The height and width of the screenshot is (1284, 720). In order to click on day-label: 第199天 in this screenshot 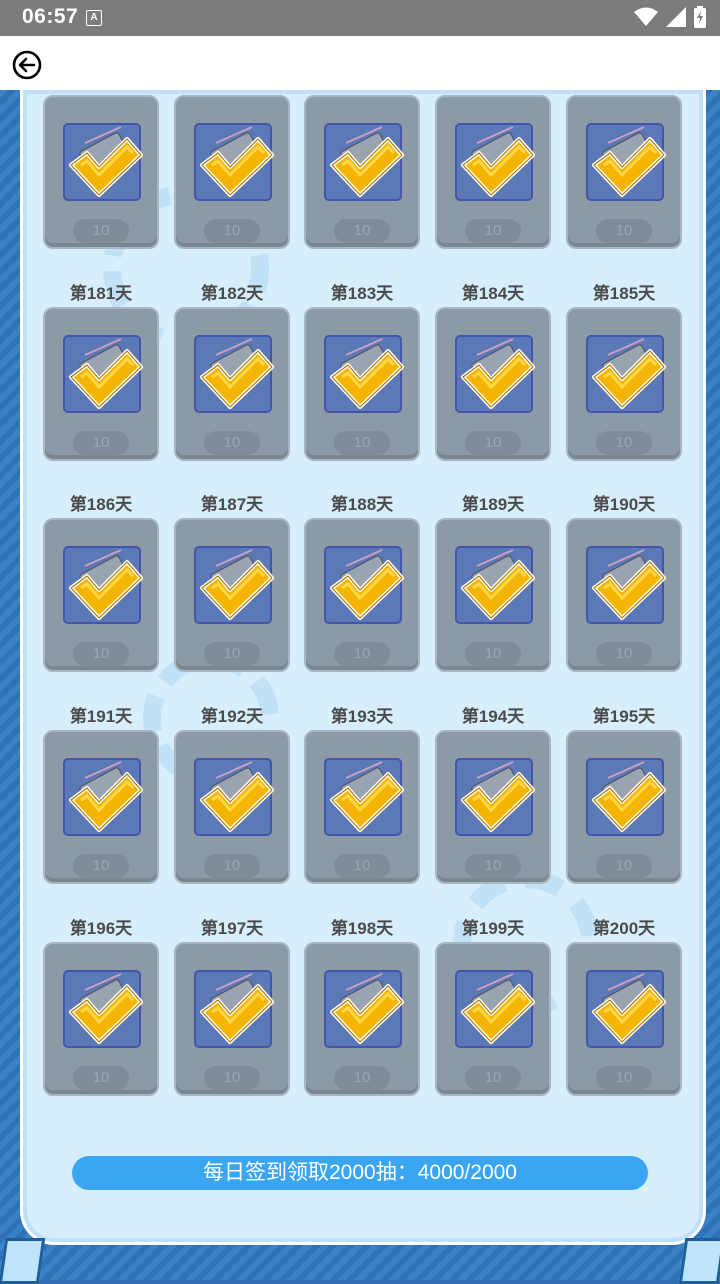, I will do `click(493, 928)`.